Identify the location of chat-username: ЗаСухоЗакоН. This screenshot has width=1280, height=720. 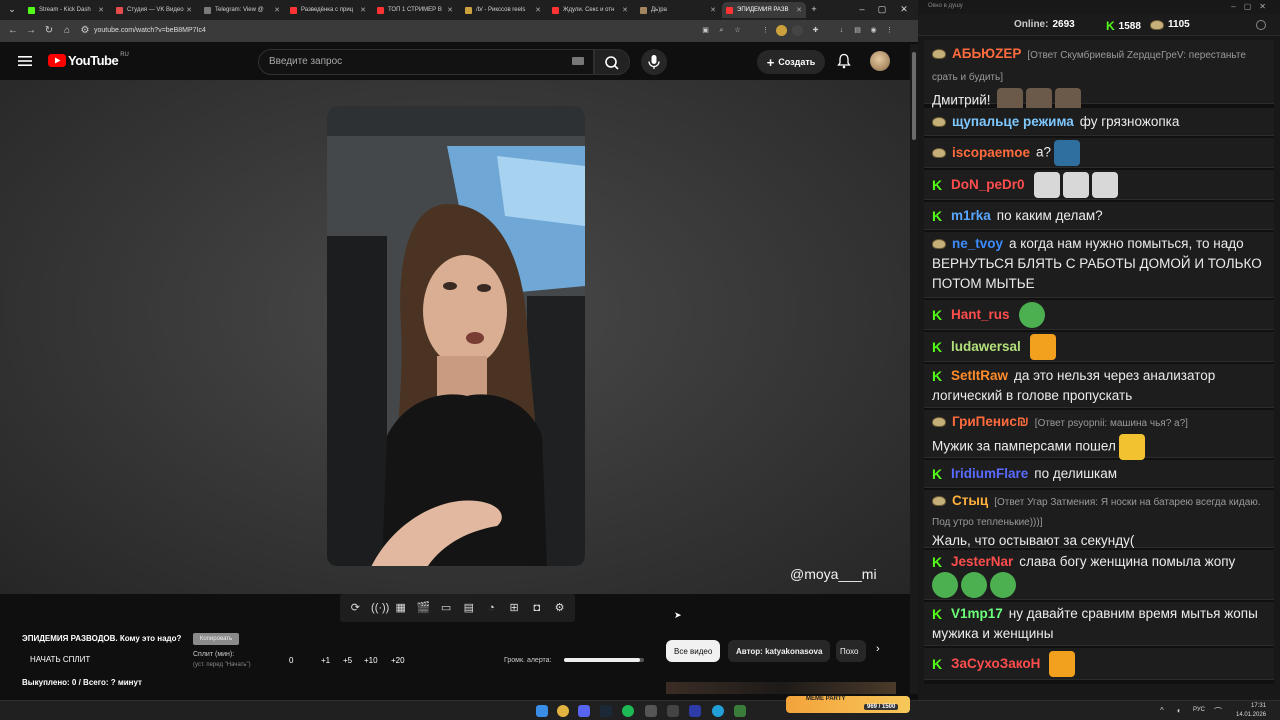
(995, 663).